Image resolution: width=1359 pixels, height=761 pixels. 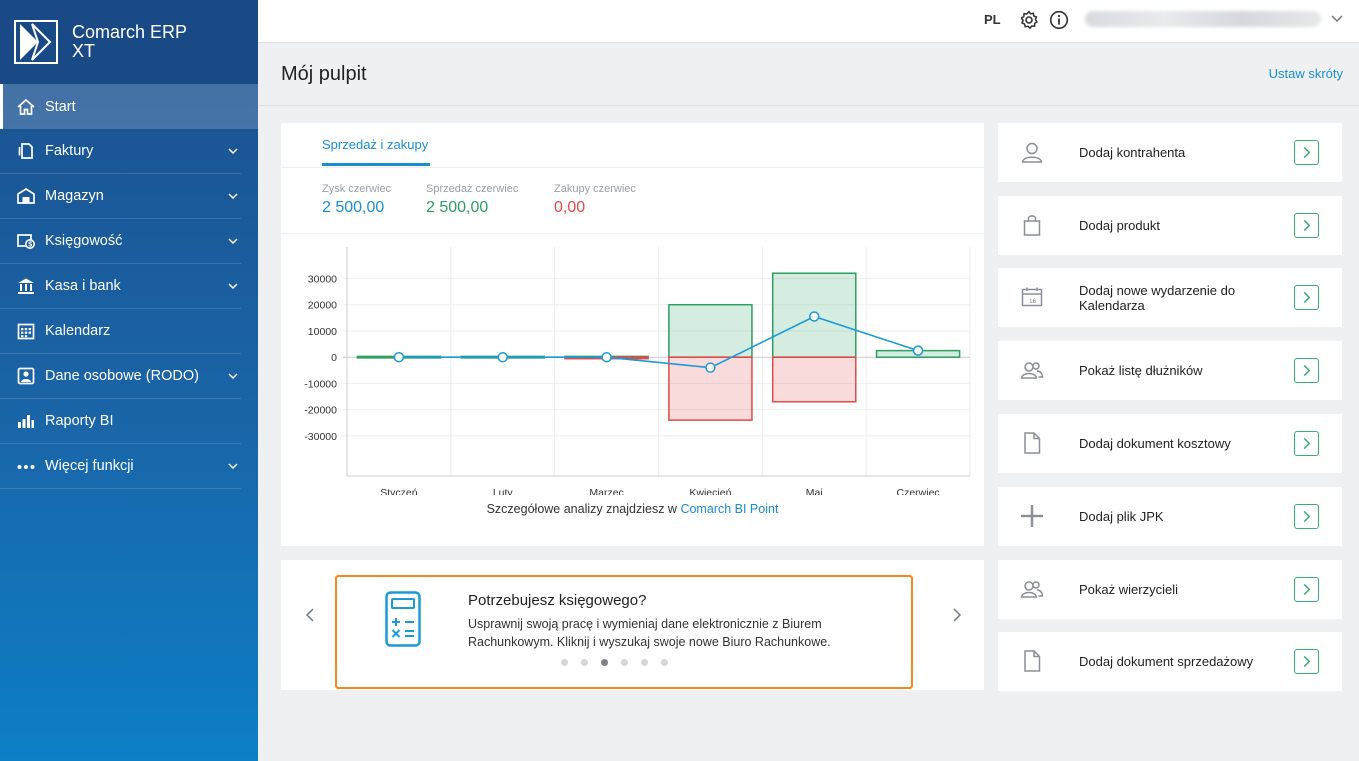 What do you see at coordinates (26, 286) in the screenshot?
I see `bank-icon` at bounding box center [26, 286].